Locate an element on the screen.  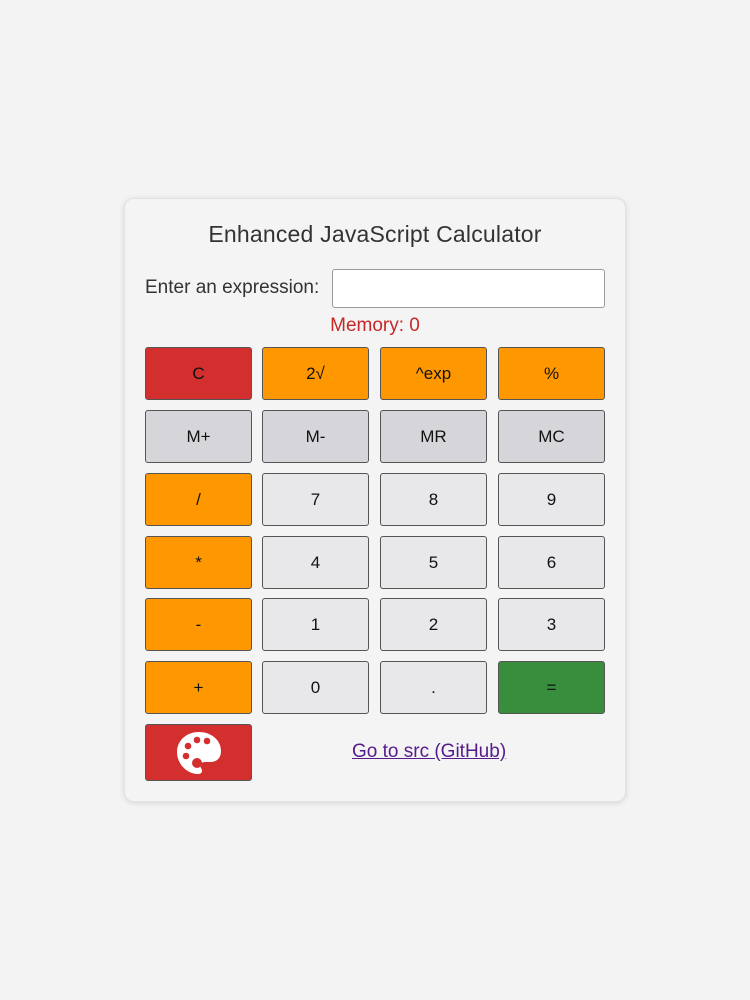
digit-6-button: 6 is located at coordinates (551, 562).